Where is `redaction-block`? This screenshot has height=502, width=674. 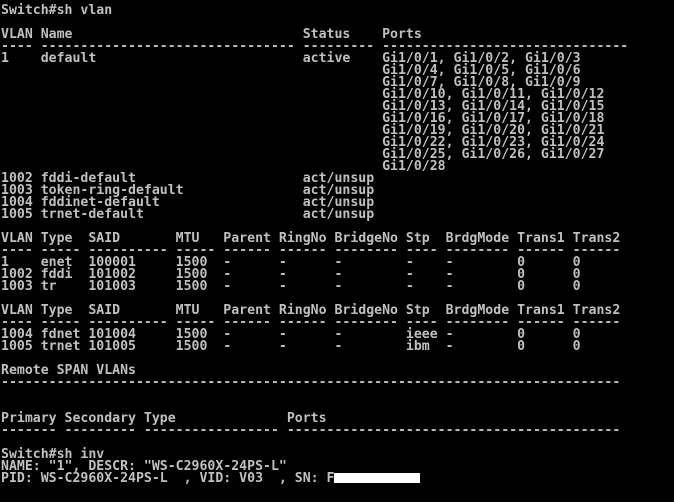
redaction-block is located at coordinates (377, 478).